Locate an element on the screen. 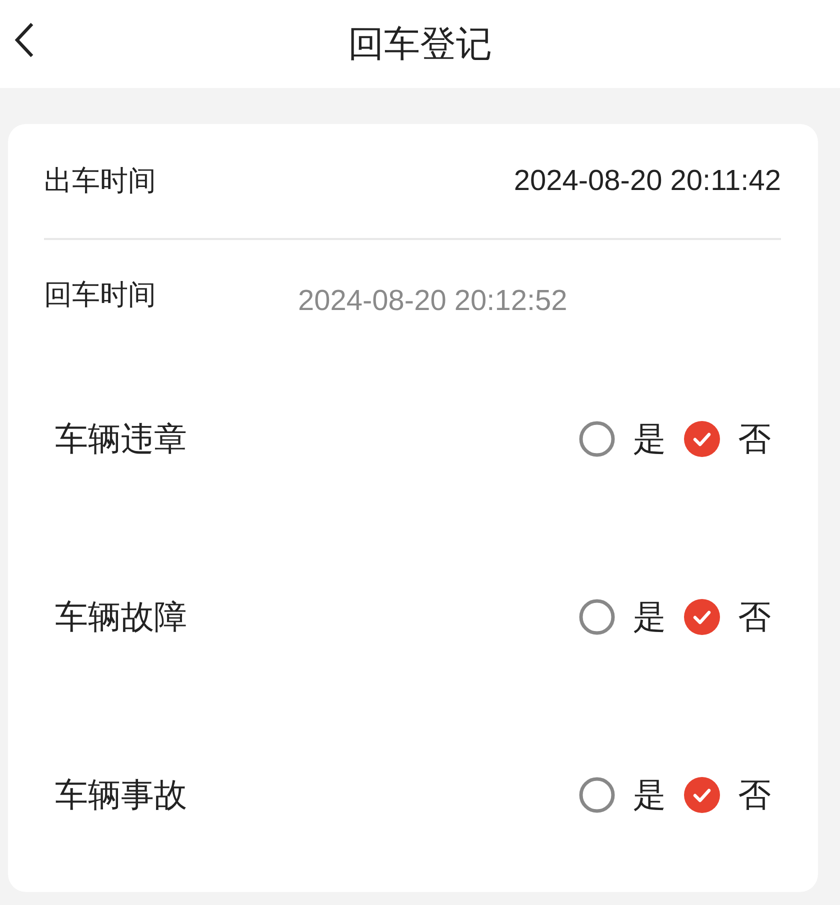 The image size is (840, 905). back-icon is located at coordinates (24, 40).